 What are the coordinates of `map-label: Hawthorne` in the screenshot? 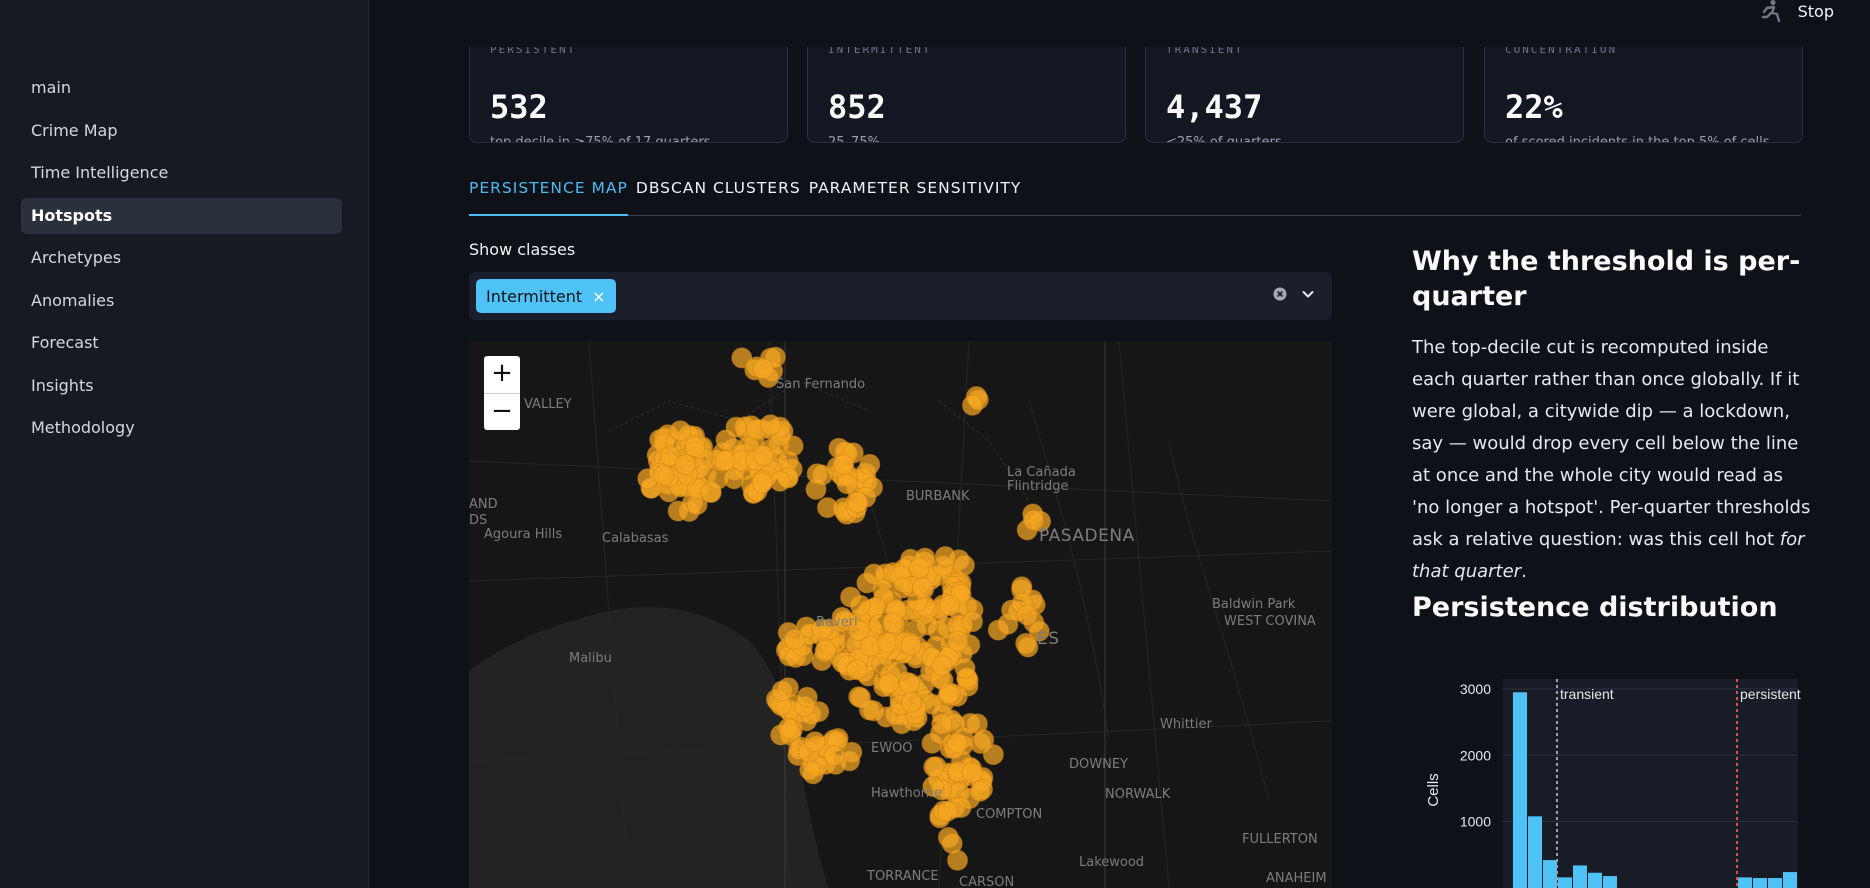 It's located at (907, 793).